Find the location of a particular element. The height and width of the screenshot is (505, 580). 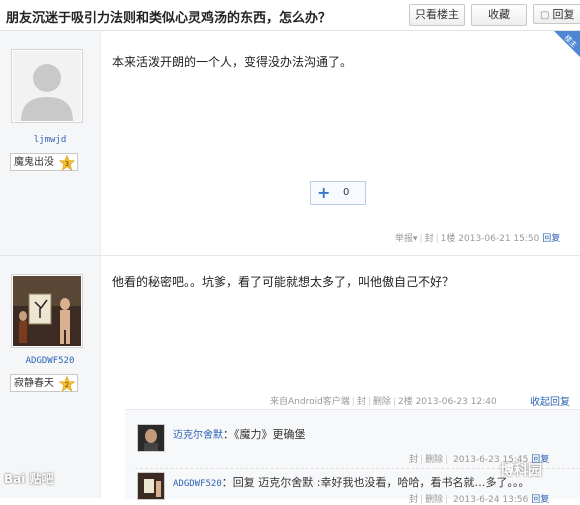

post-tail: 来自Android客户端 | 封 | 删除 | 2楼 2013-06-23 12:40 is located at coordinates (383, 402).